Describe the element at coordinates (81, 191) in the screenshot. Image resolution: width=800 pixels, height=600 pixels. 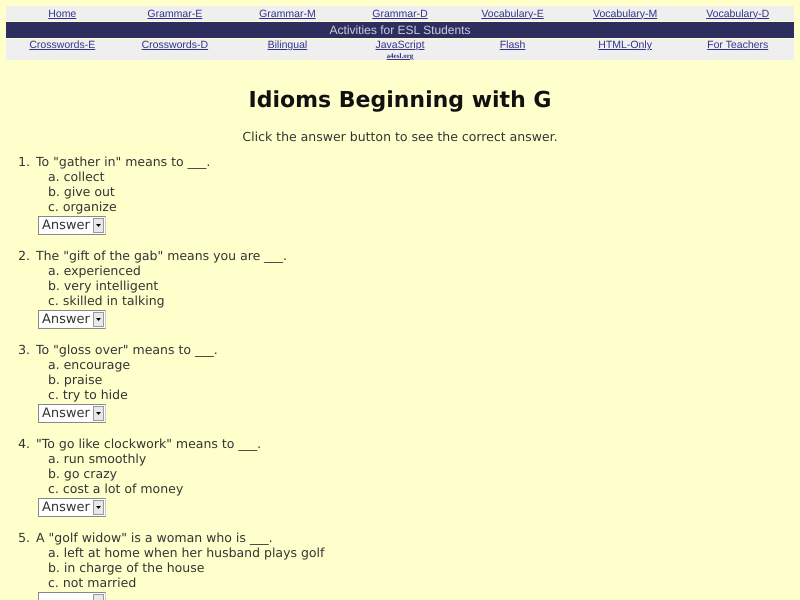
I see `answer-option: b. give out` at that location.